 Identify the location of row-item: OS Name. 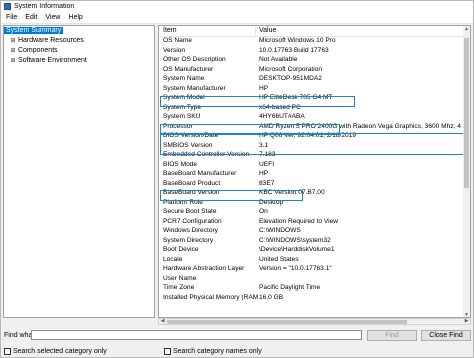
(177, 40).